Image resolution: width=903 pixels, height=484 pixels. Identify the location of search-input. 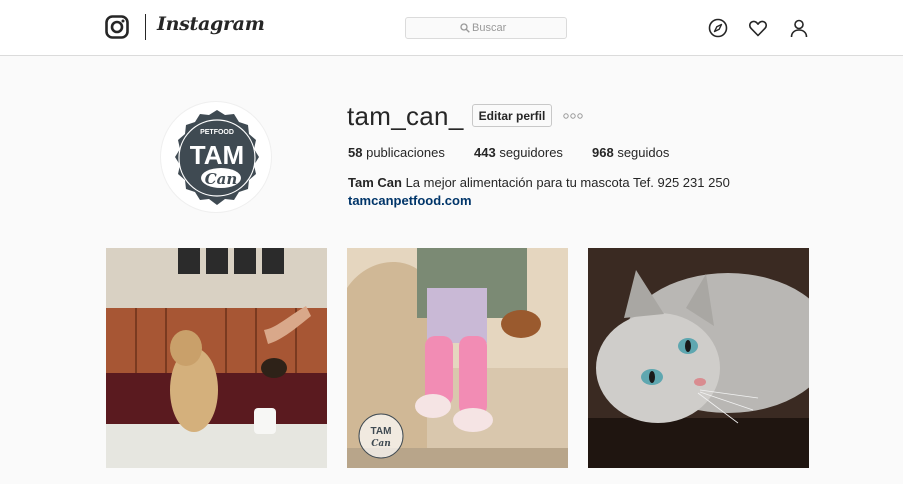
(517, 28).